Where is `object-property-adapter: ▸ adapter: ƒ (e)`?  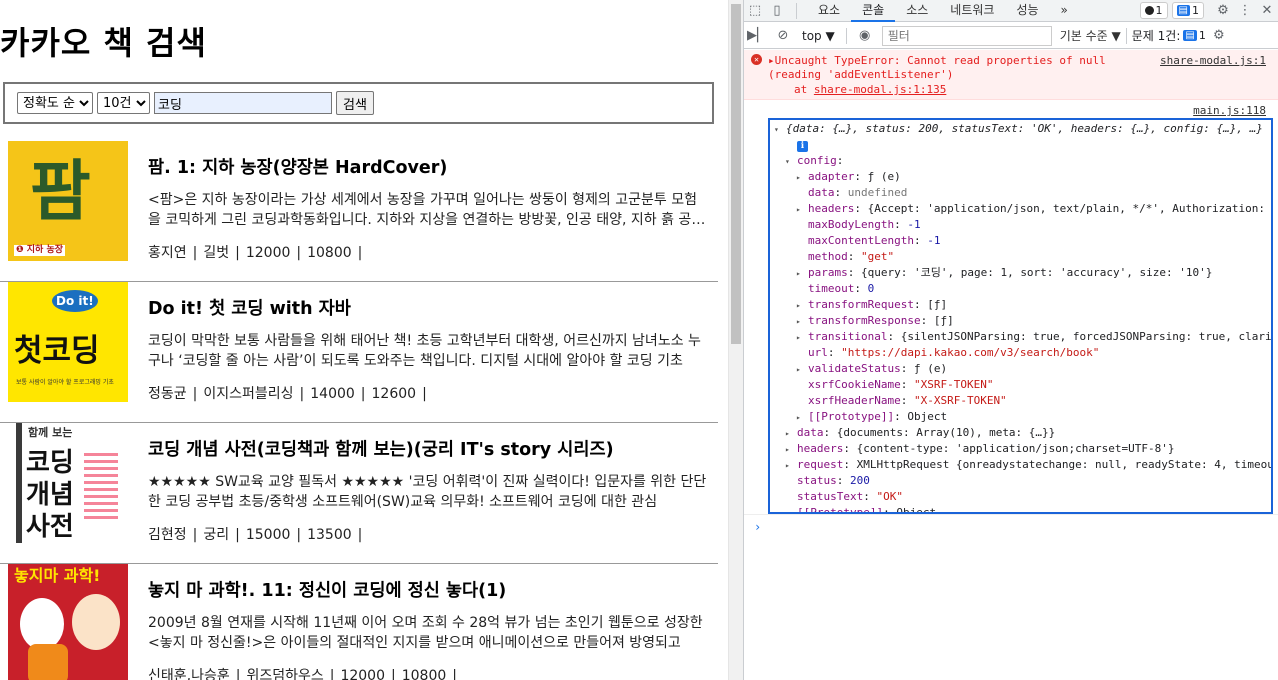 object-property-adapter: ▸ adapter: ƒ (e) is located at coordinates (848, 177).